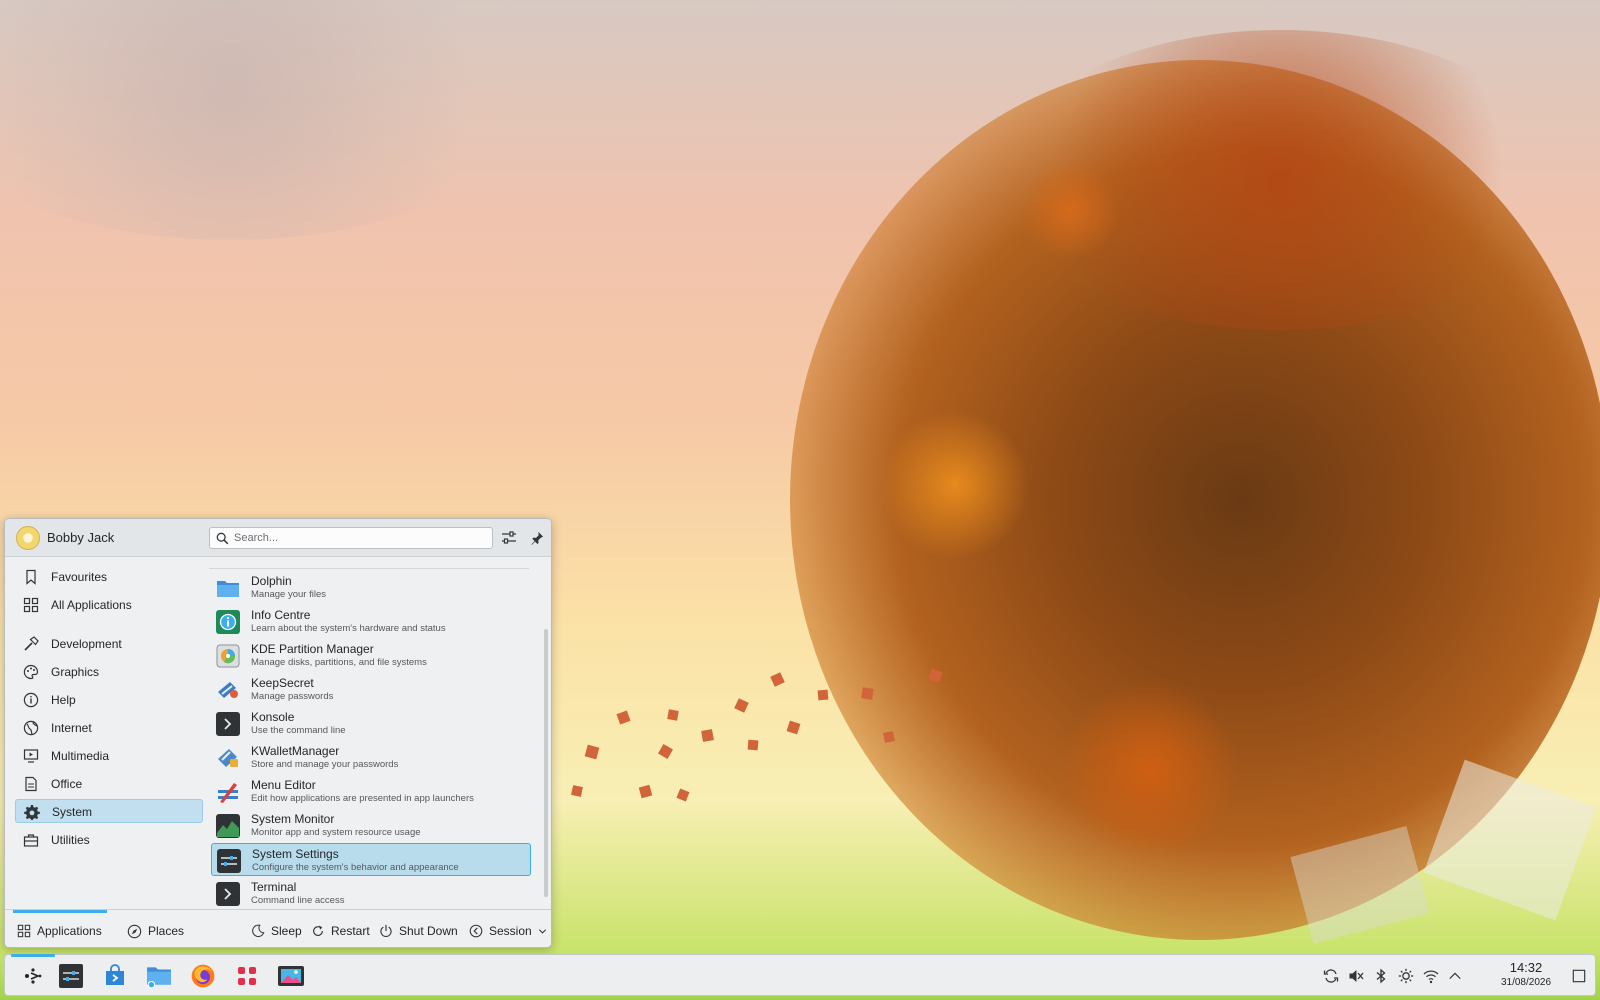 This screenshot has height=1000, width=1600. I want to click on app-grid-icon, so click(247, 976).